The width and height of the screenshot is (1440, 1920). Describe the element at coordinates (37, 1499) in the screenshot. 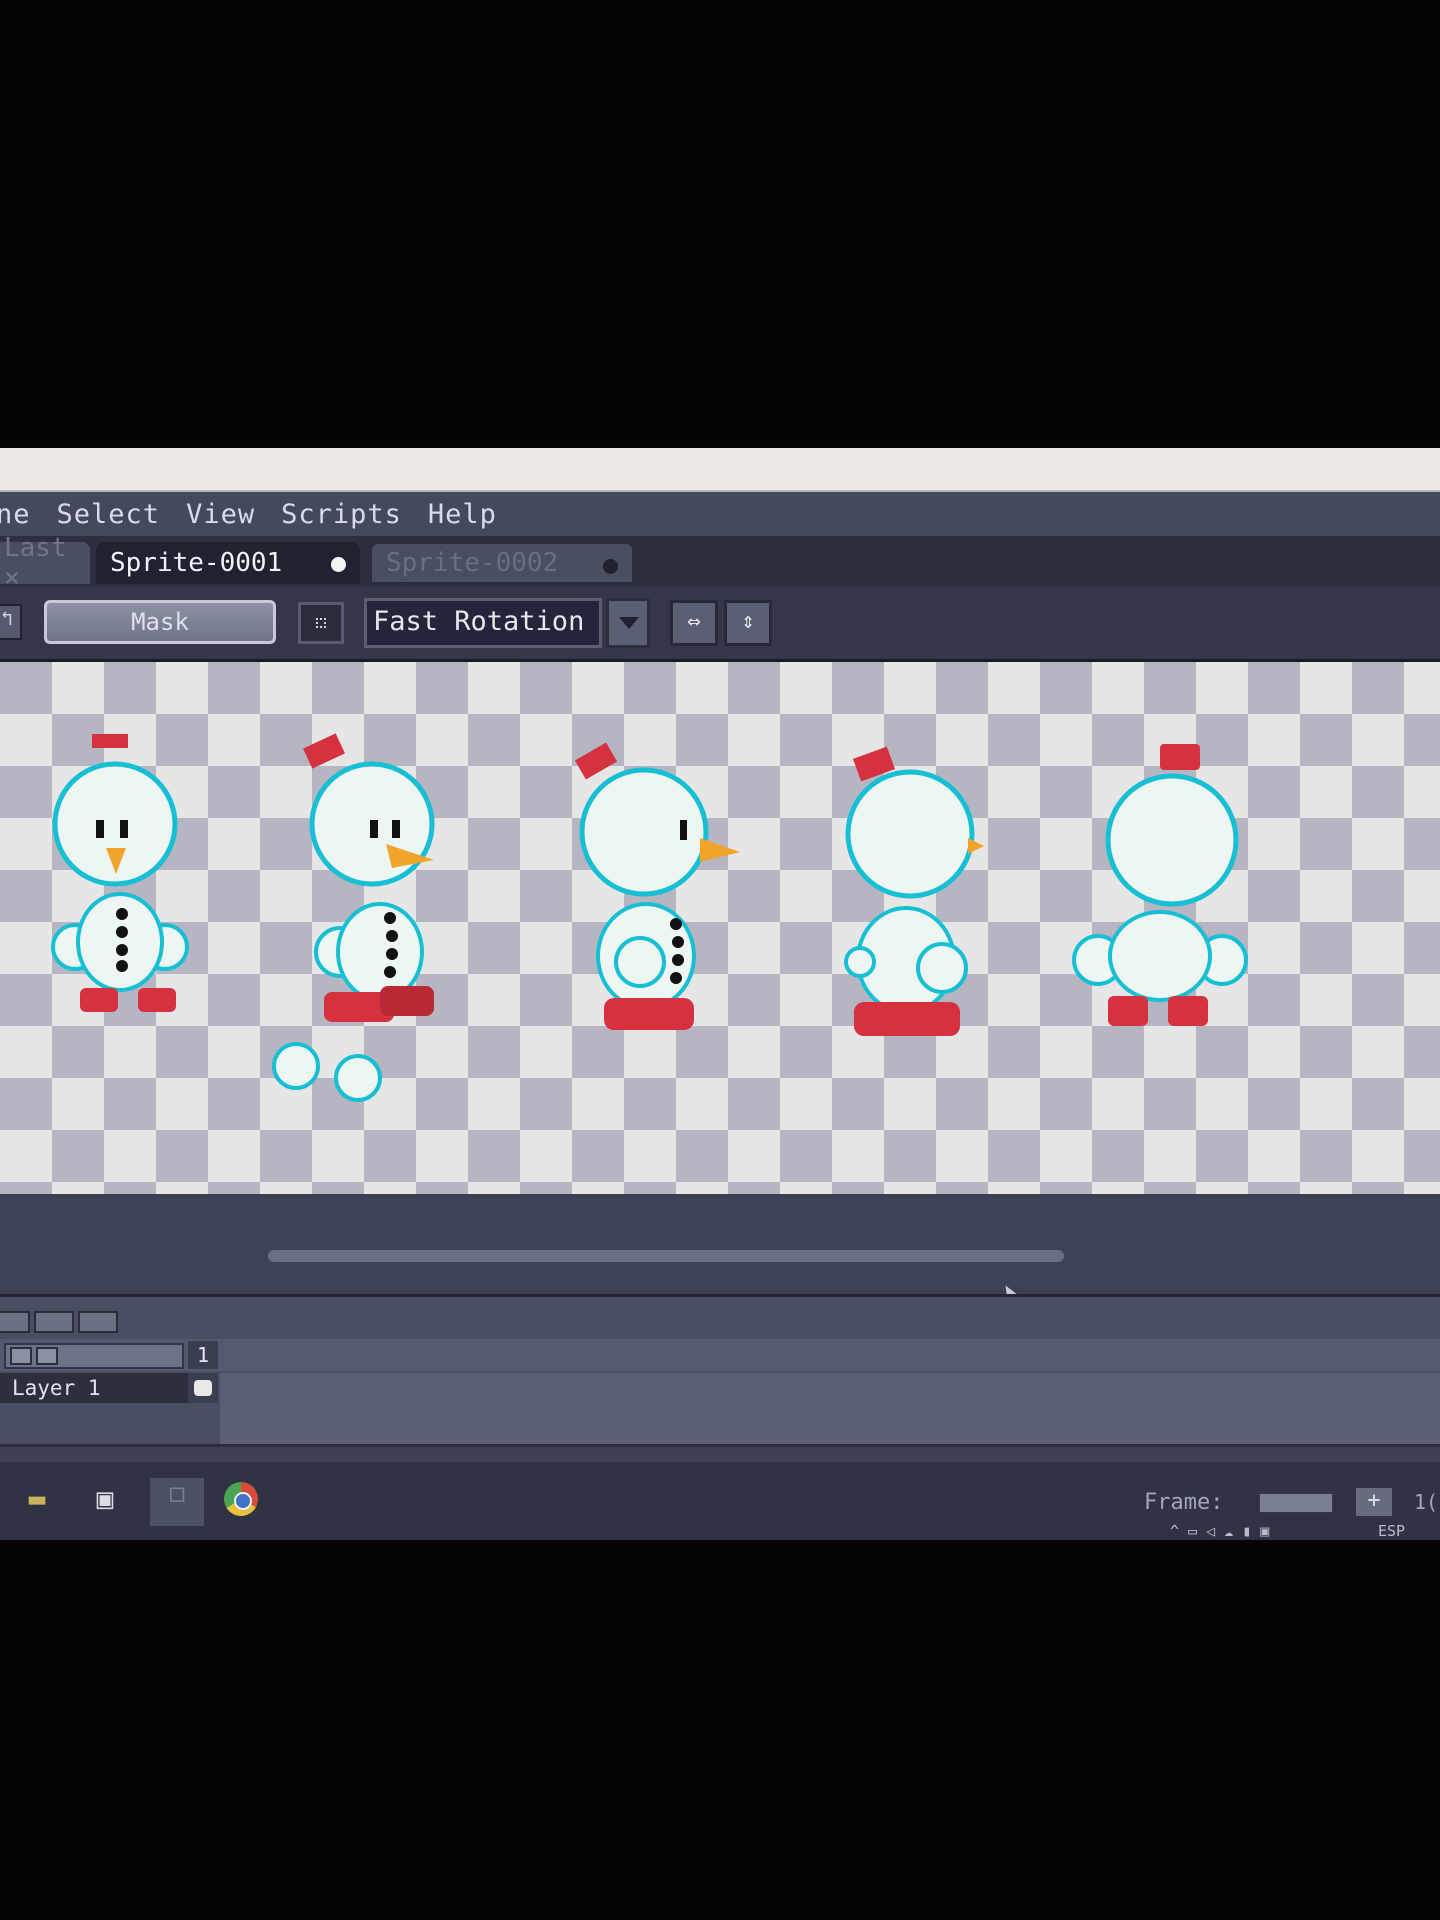

I see `folder-icon: ▬` at that location.